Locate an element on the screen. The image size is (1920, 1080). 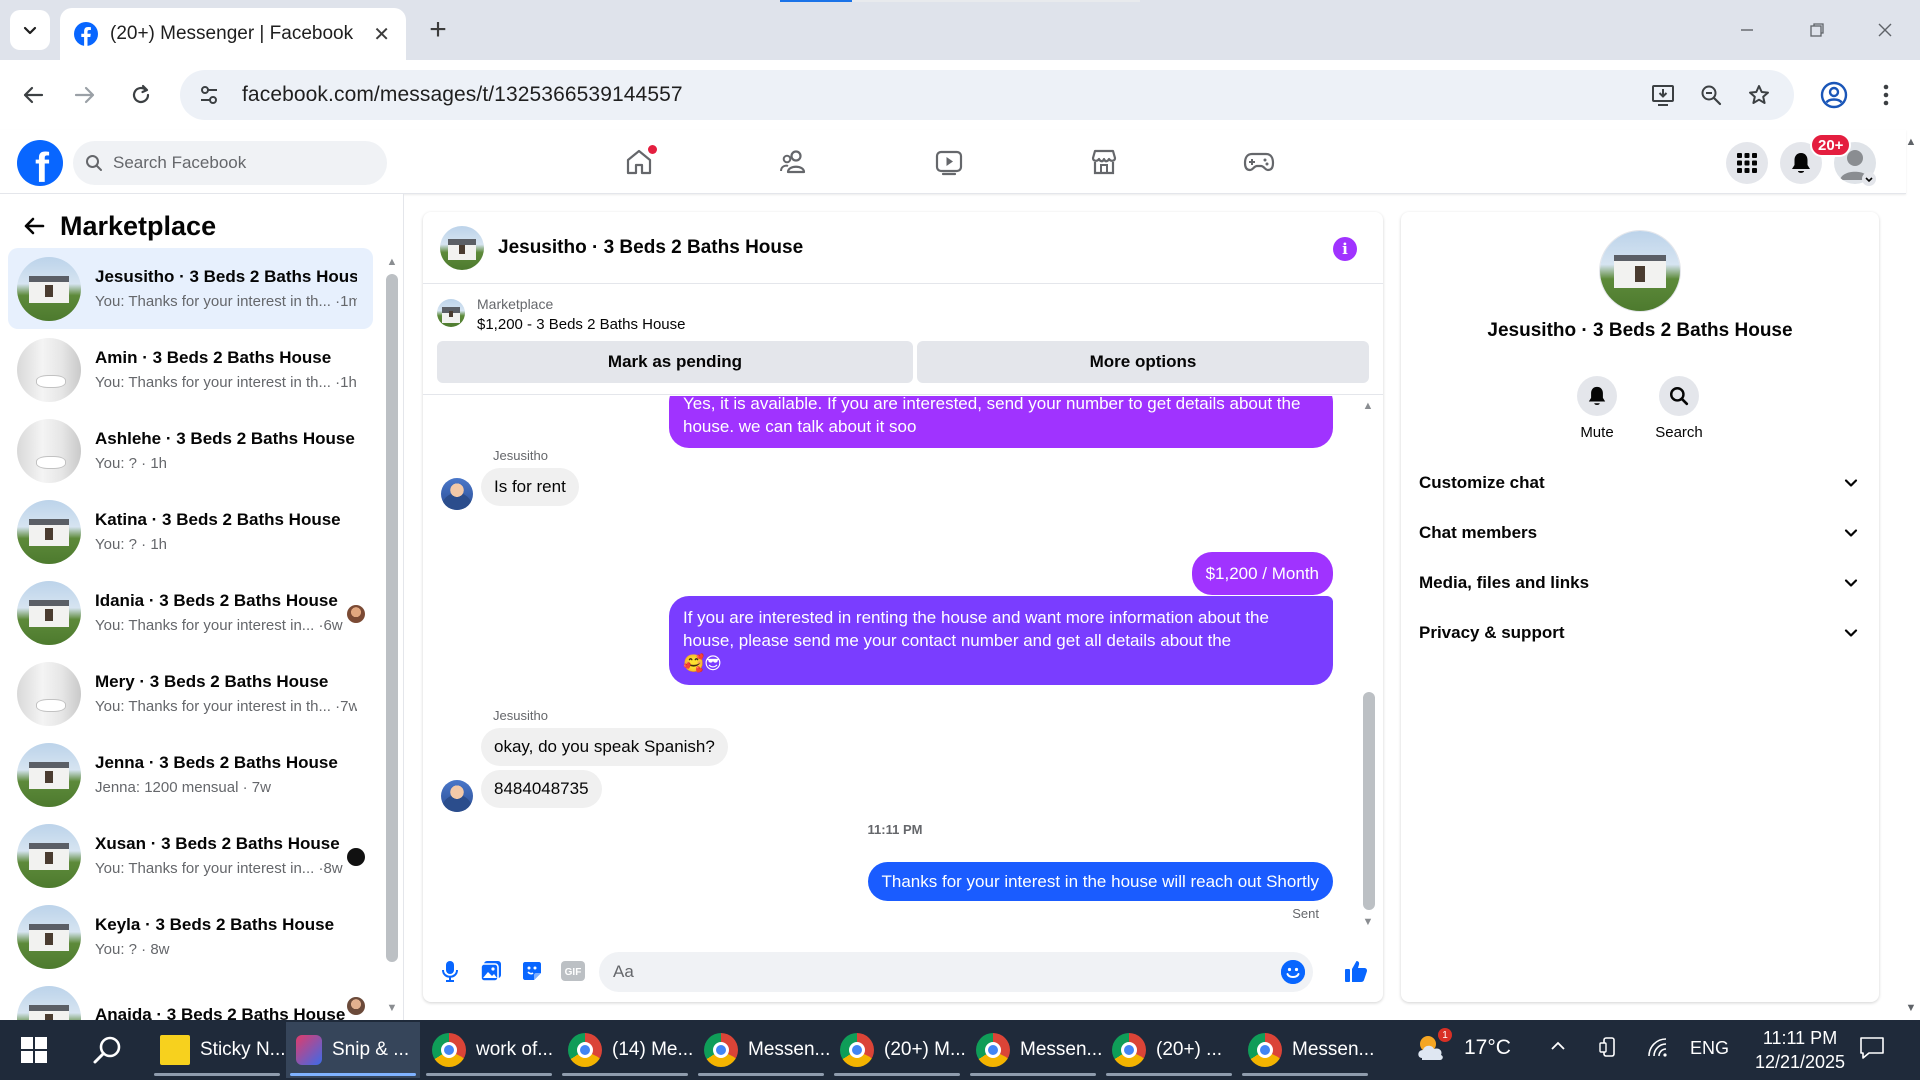
window-restore-button is located at coordinates (1817, 30).